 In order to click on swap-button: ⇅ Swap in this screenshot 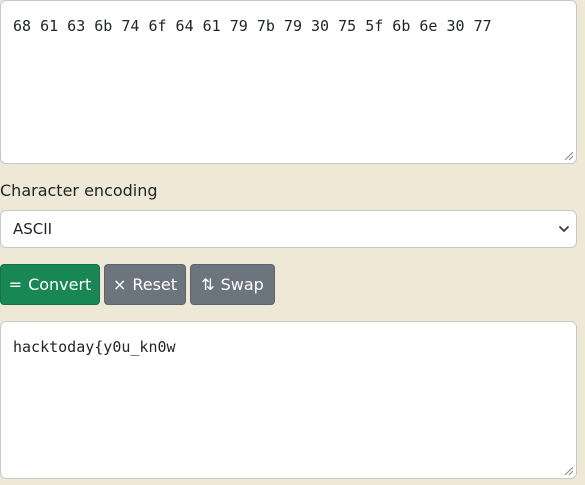, I will do `click(232, 284)`.